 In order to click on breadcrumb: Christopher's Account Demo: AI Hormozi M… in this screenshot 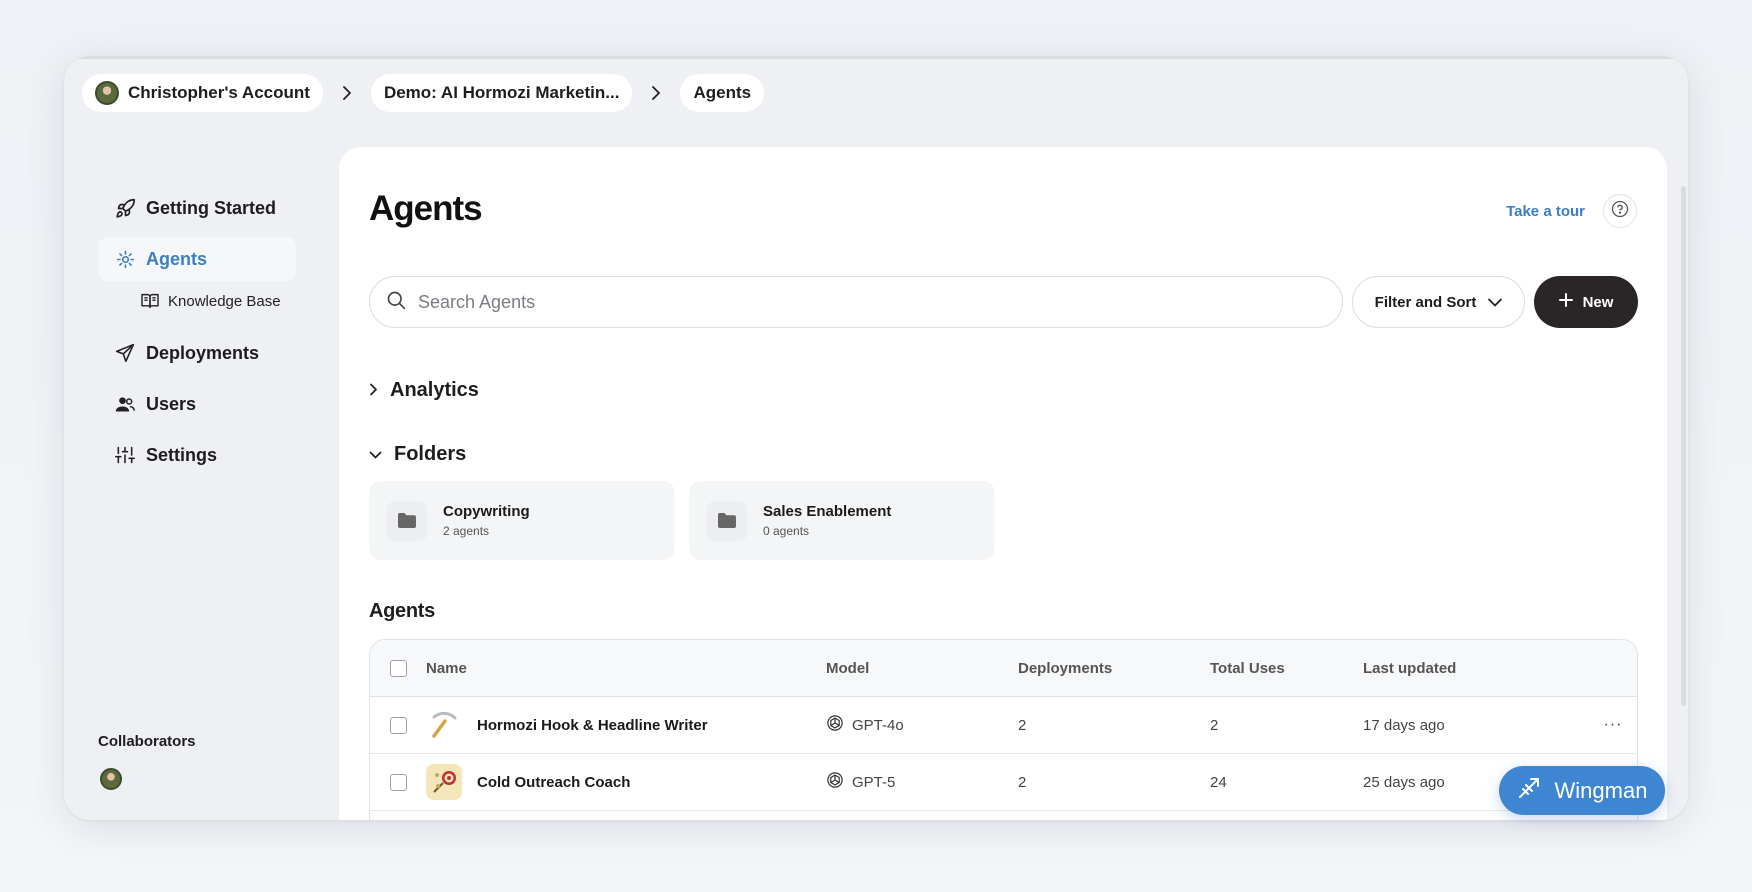, I will do `click(423, 93)`.